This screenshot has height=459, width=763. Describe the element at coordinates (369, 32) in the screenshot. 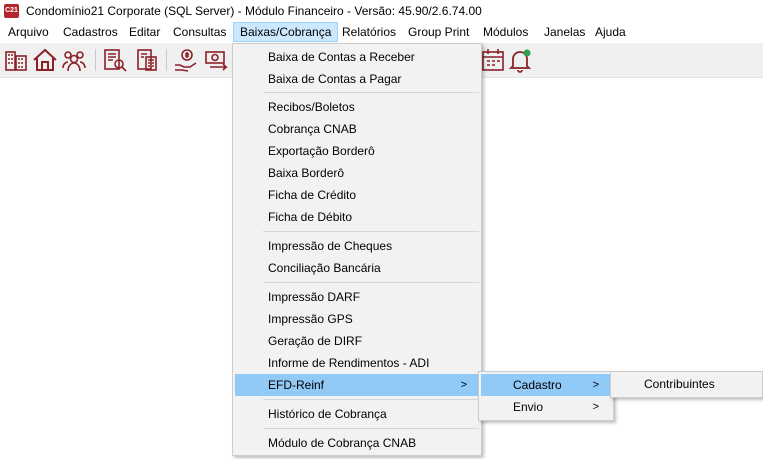

I see `menu-relatorios: Relatórios` at that location.